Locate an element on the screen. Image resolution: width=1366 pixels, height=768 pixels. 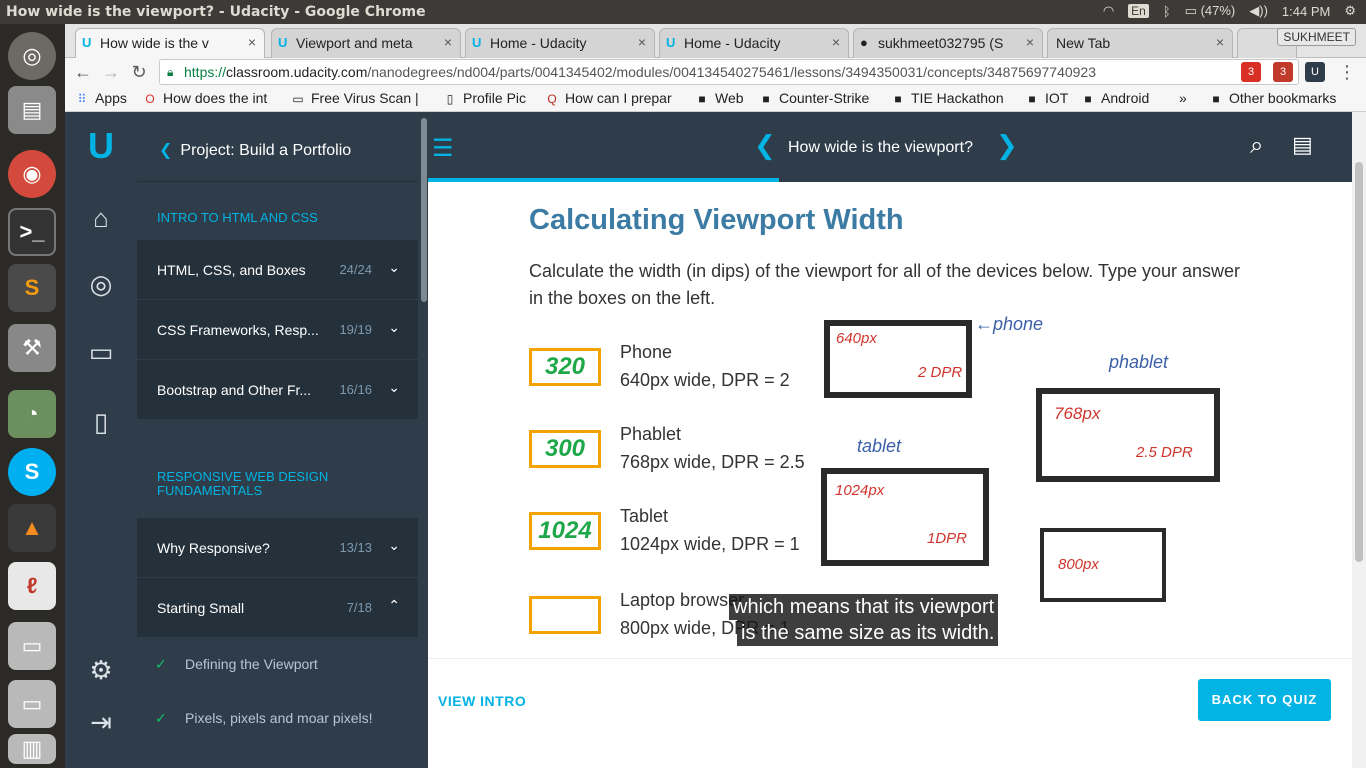
lesson-item: Why Responsive? 13/13 ⌄ is located at coordinates (277, 548).